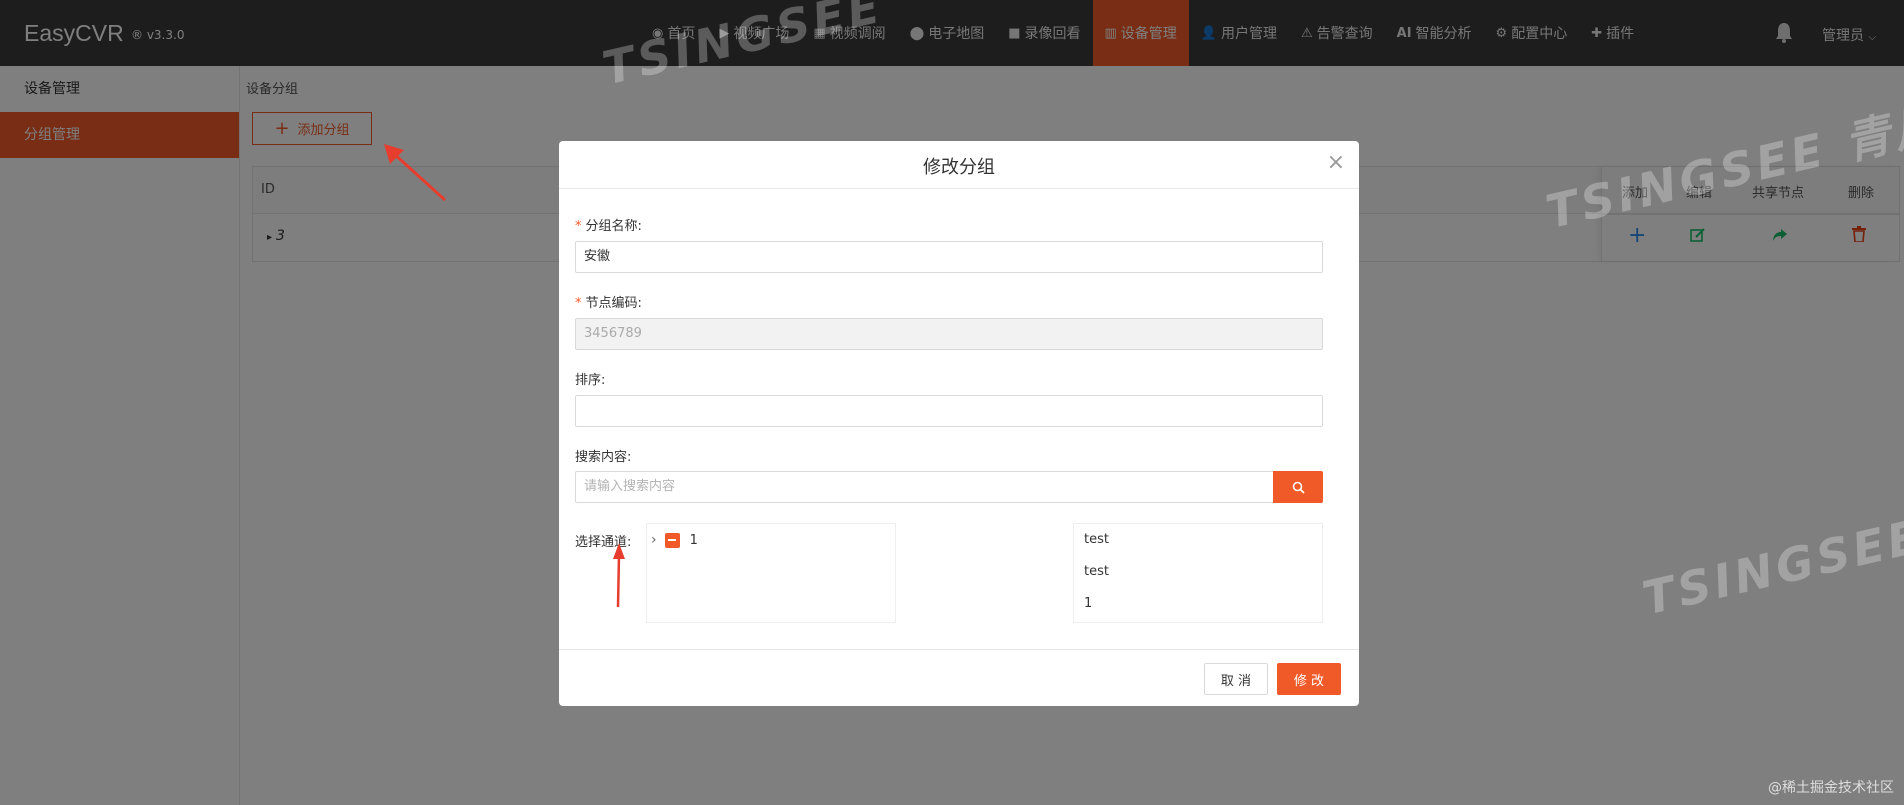 The image size is (1904, 805). What do you see at coordinates (1088, 603) in the screenshot?
I see `list-item: 1` at bounding box center [1088, 603].